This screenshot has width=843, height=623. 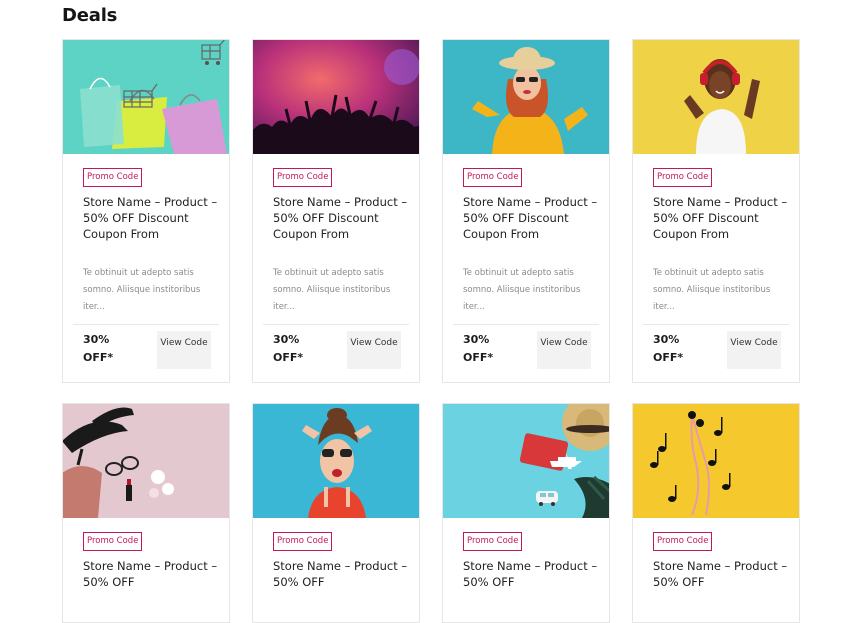 What do you see at coordinates (716, 461) in the screenshot?
I see `earphones-music-notes-image` at bounding box center [716, 461].